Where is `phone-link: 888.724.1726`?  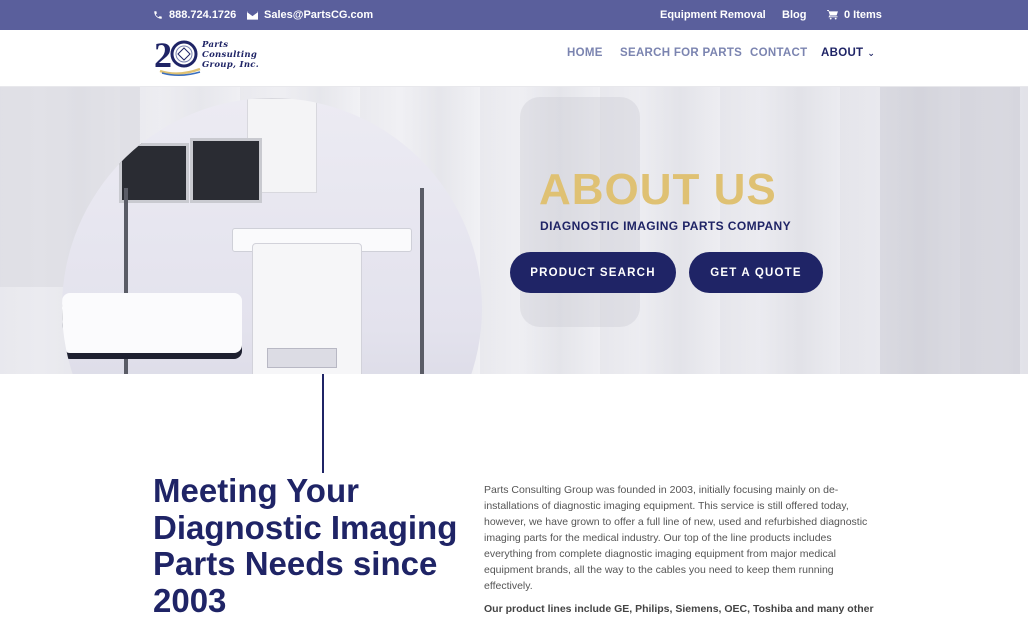
phone-link: 888.724.1726 is located at coordinates (194, 15).